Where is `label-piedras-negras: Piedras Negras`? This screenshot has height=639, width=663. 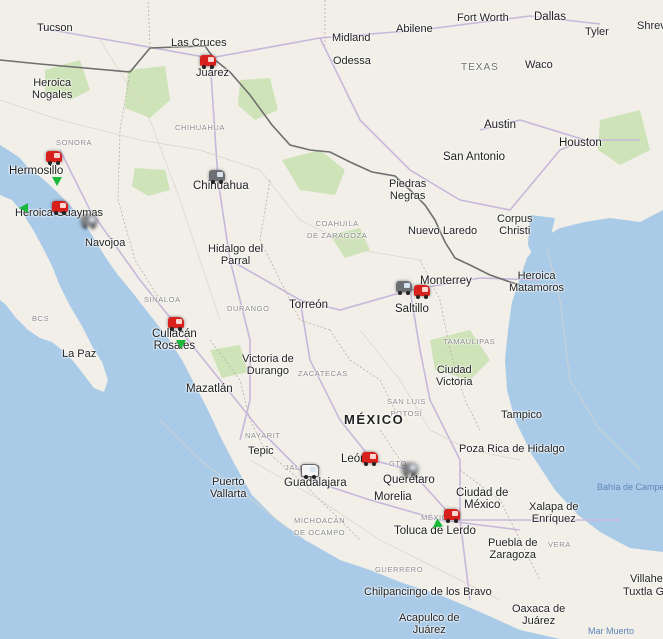
label-piedras-negras: Piedras Negras is located at coordinates (408, 190).